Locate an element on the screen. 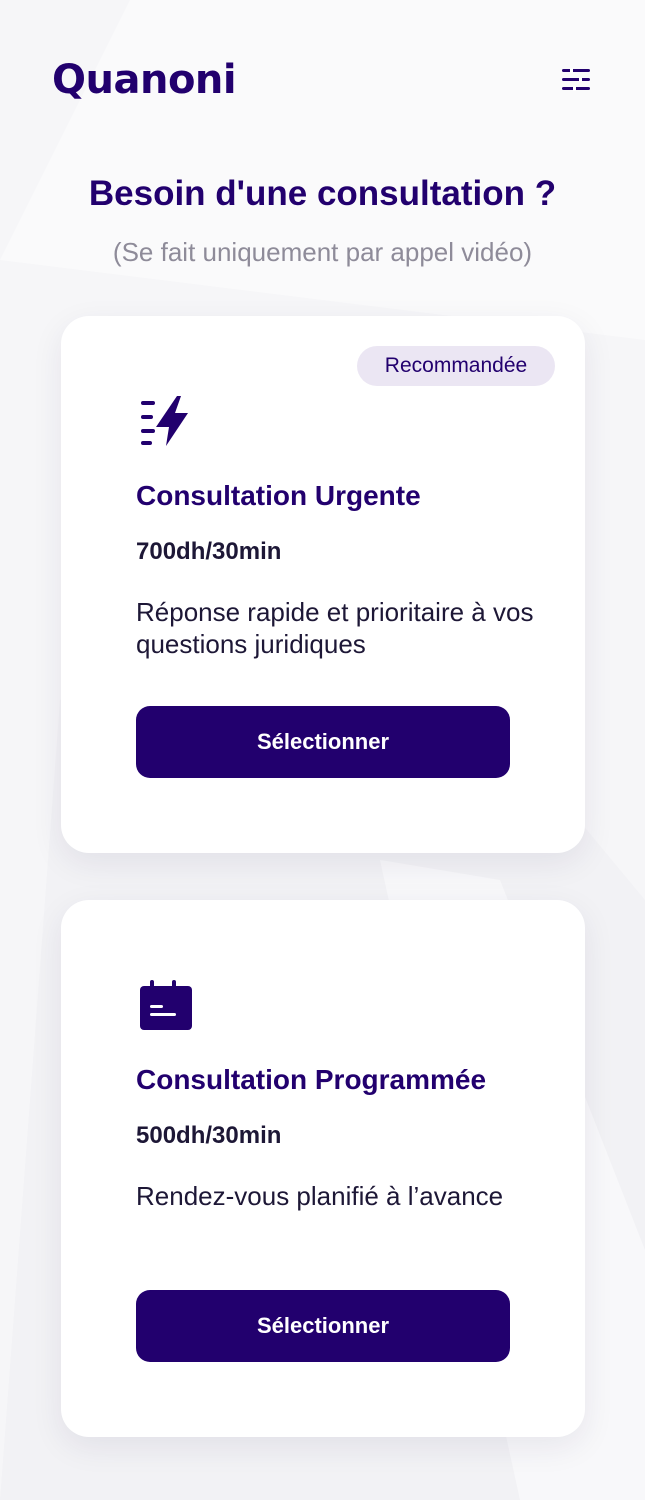 This screenshot has height=1500, width=645. card-title: Consultation Programmée is located at coordinates (311, 1079).